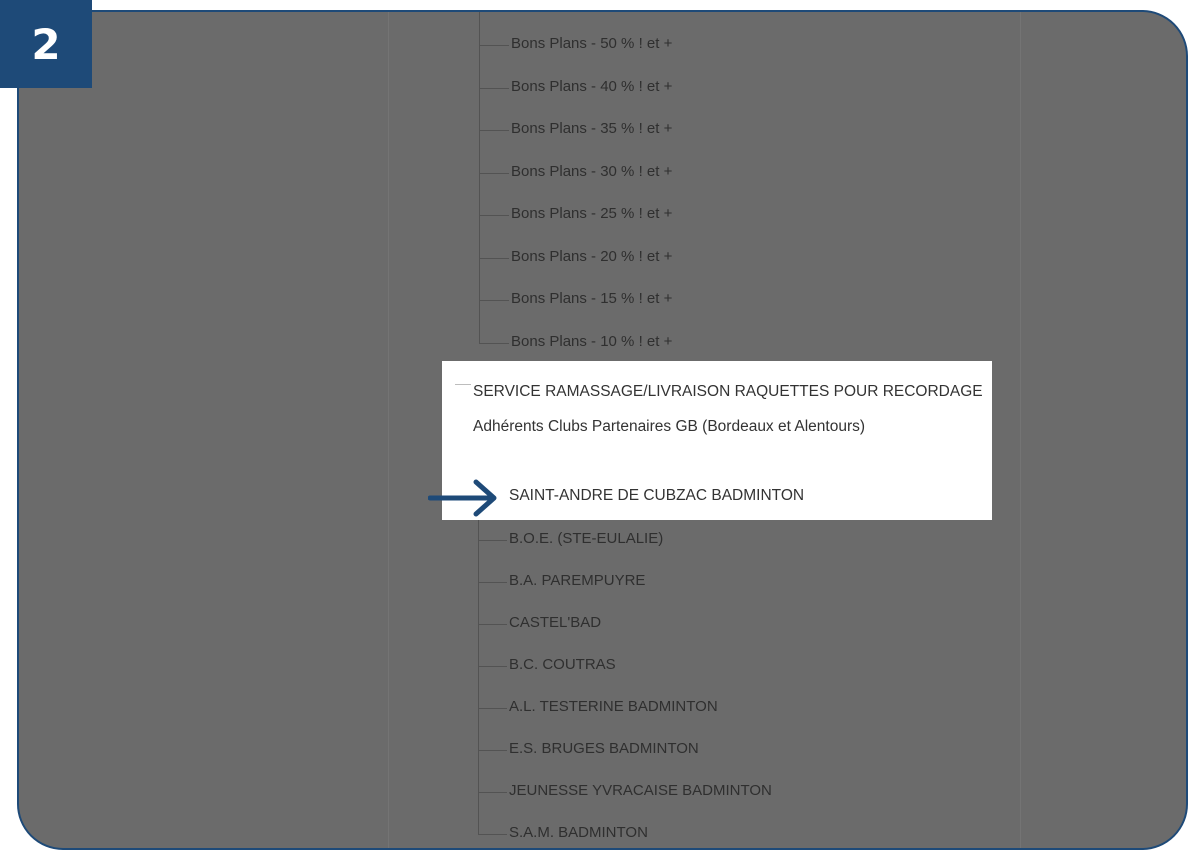  I want to click on highlighted-club-item: SAINT-ANDRE DE CUBZAC BADMINTON, so click(656, 496).